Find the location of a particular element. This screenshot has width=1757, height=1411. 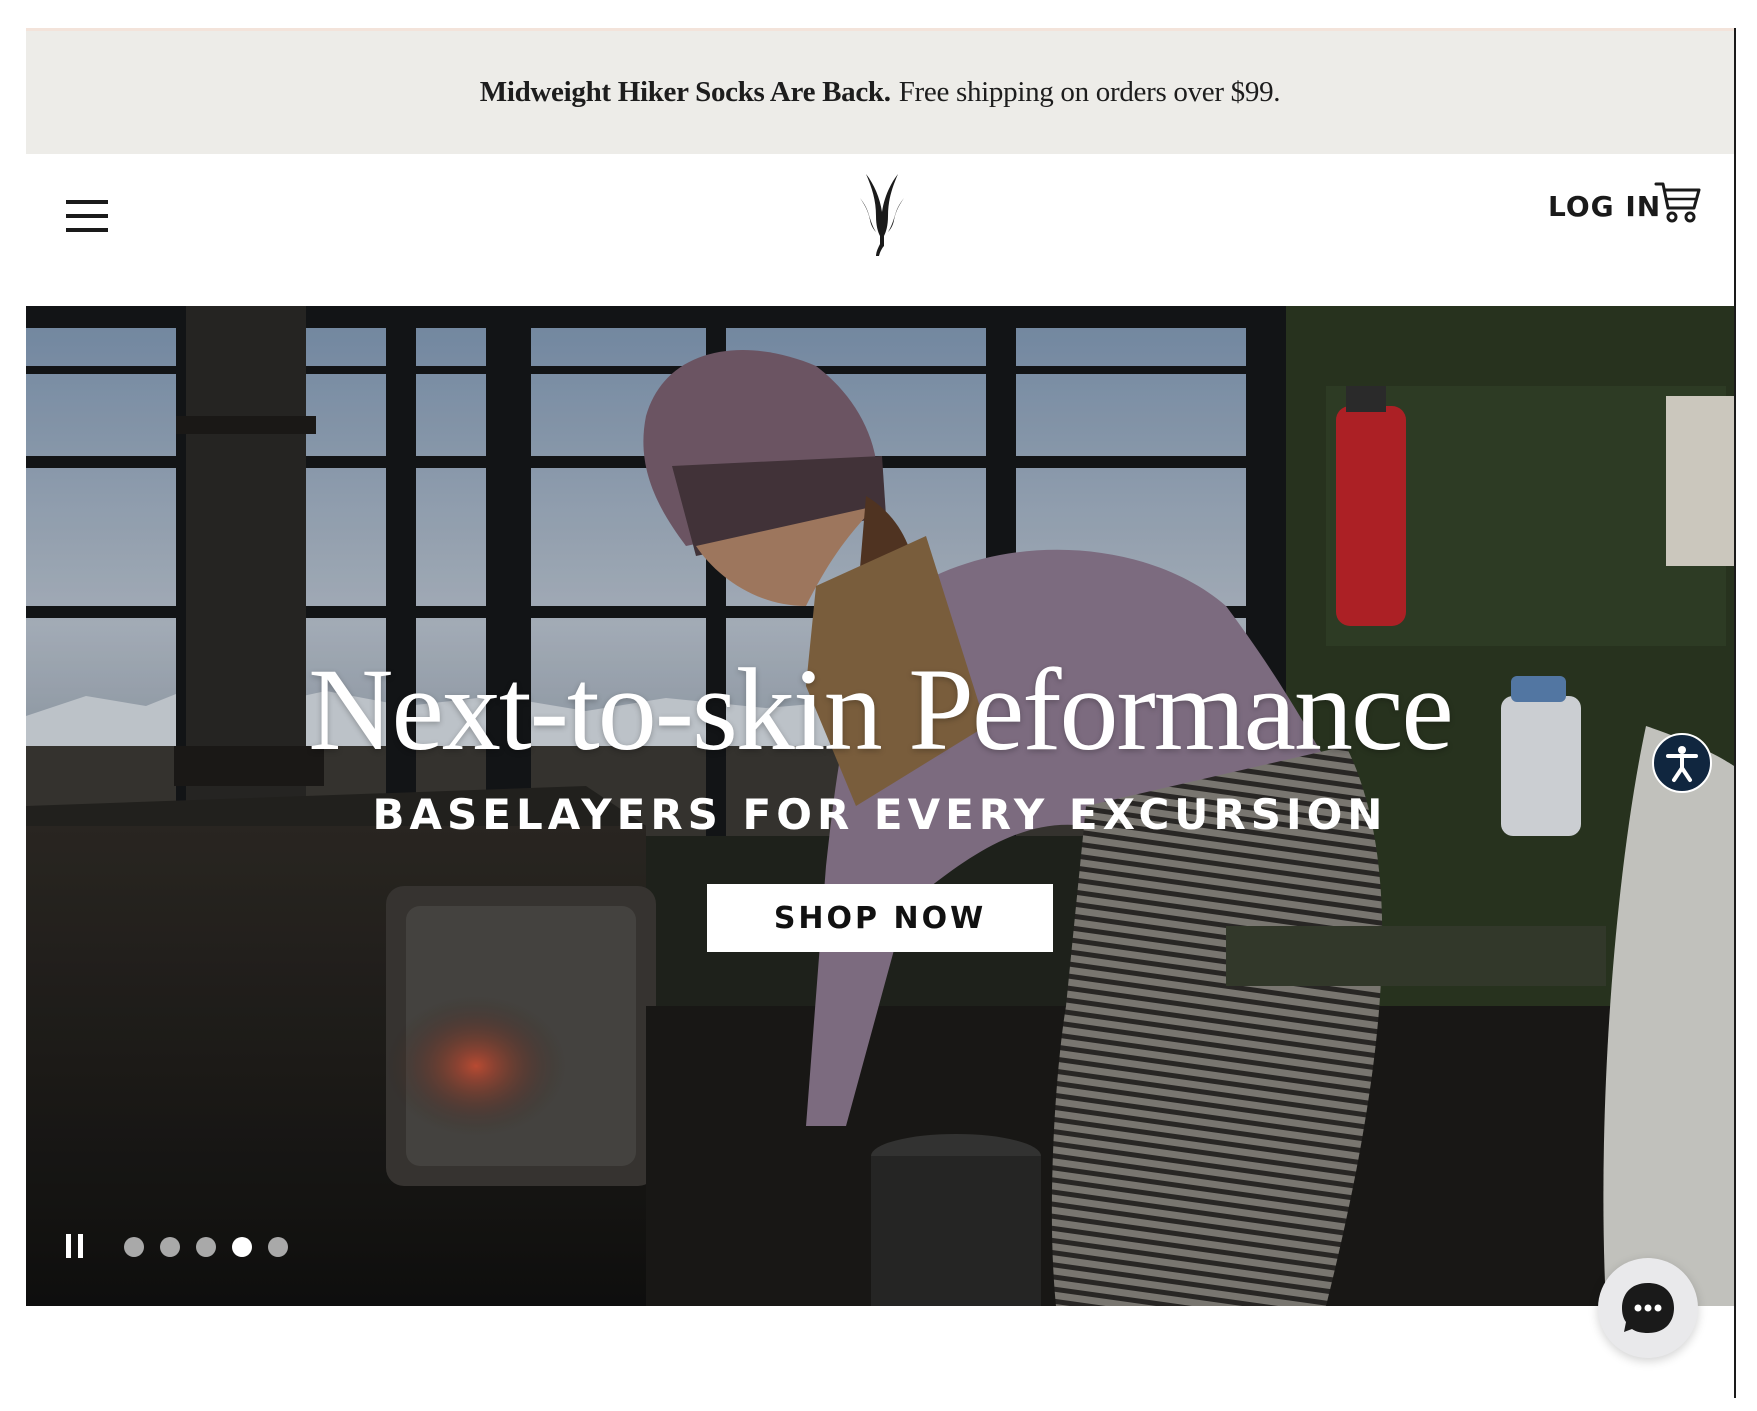

accessibility-icon is located at coordinates (1682, 763).